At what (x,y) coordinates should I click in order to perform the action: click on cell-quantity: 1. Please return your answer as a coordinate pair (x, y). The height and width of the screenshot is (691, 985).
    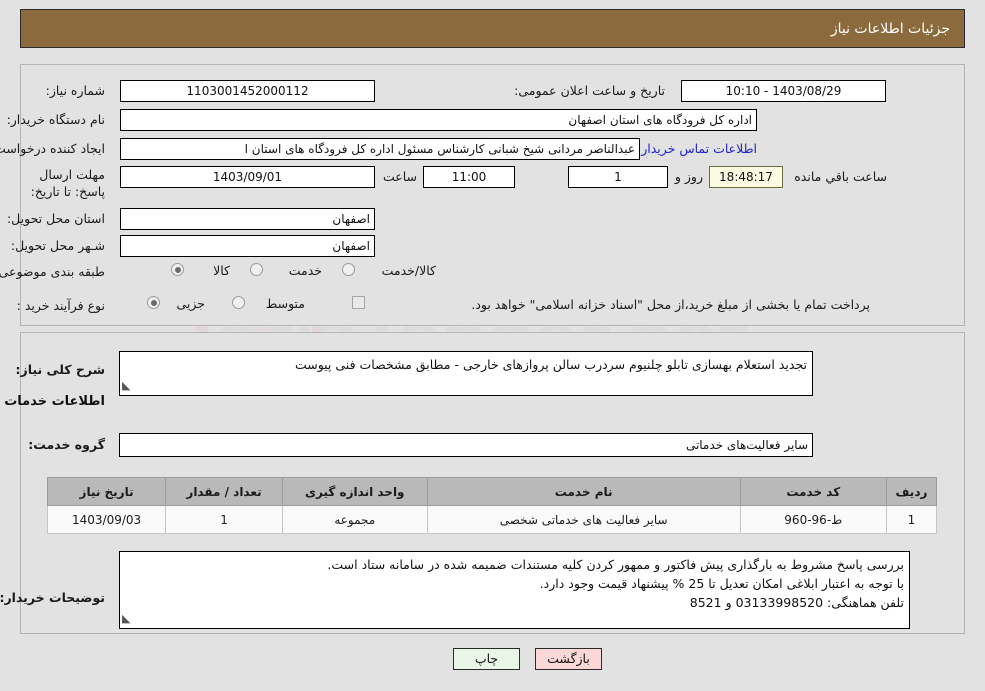
    Looking at the image, I should click on (224, 519).